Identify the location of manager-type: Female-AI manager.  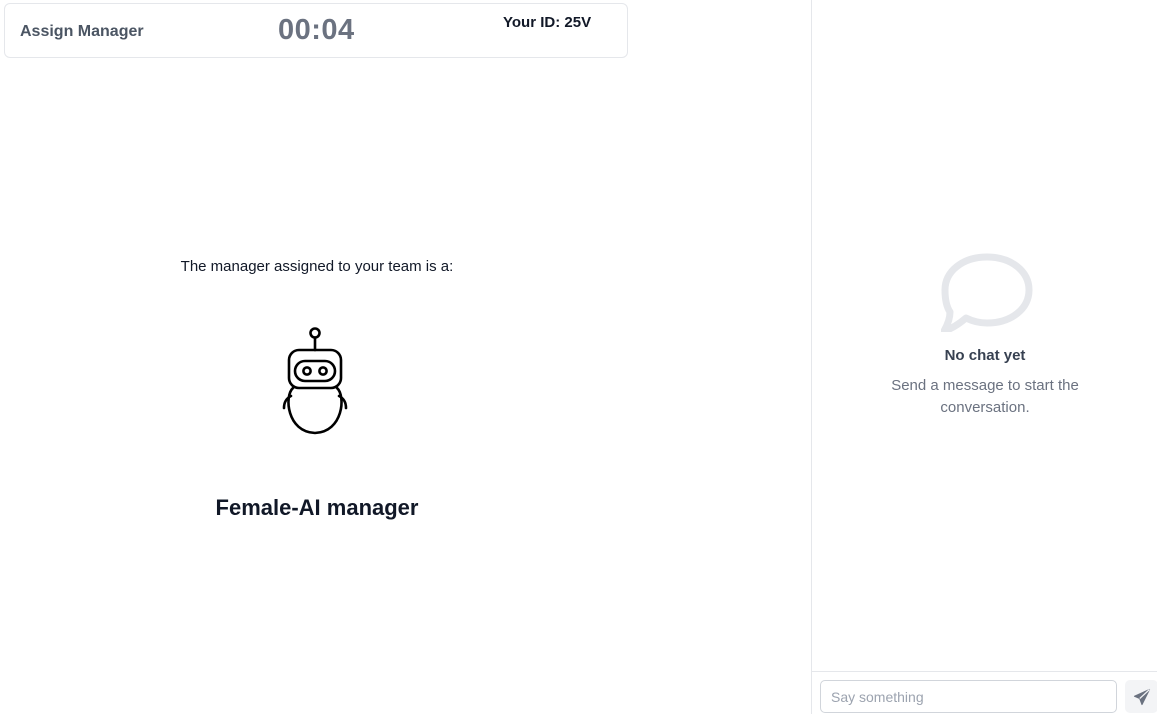
(317, 507).